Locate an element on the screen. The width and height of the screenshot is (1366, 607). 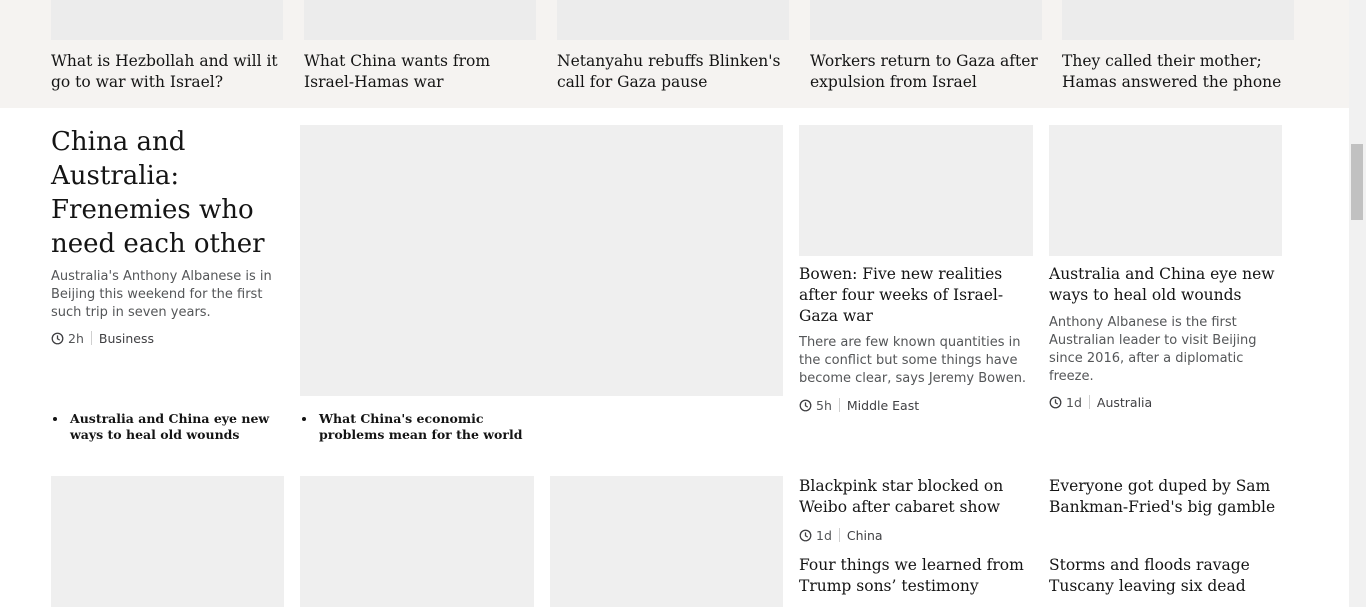
story-time: 1d is located at coordinates (824, 535).